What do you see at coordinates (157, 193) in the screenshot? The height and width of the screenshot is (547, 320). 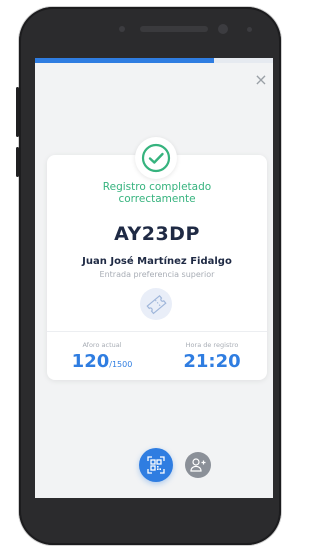 I see `success-message: Registro completado correctamente` at bounding box center [157, 193].